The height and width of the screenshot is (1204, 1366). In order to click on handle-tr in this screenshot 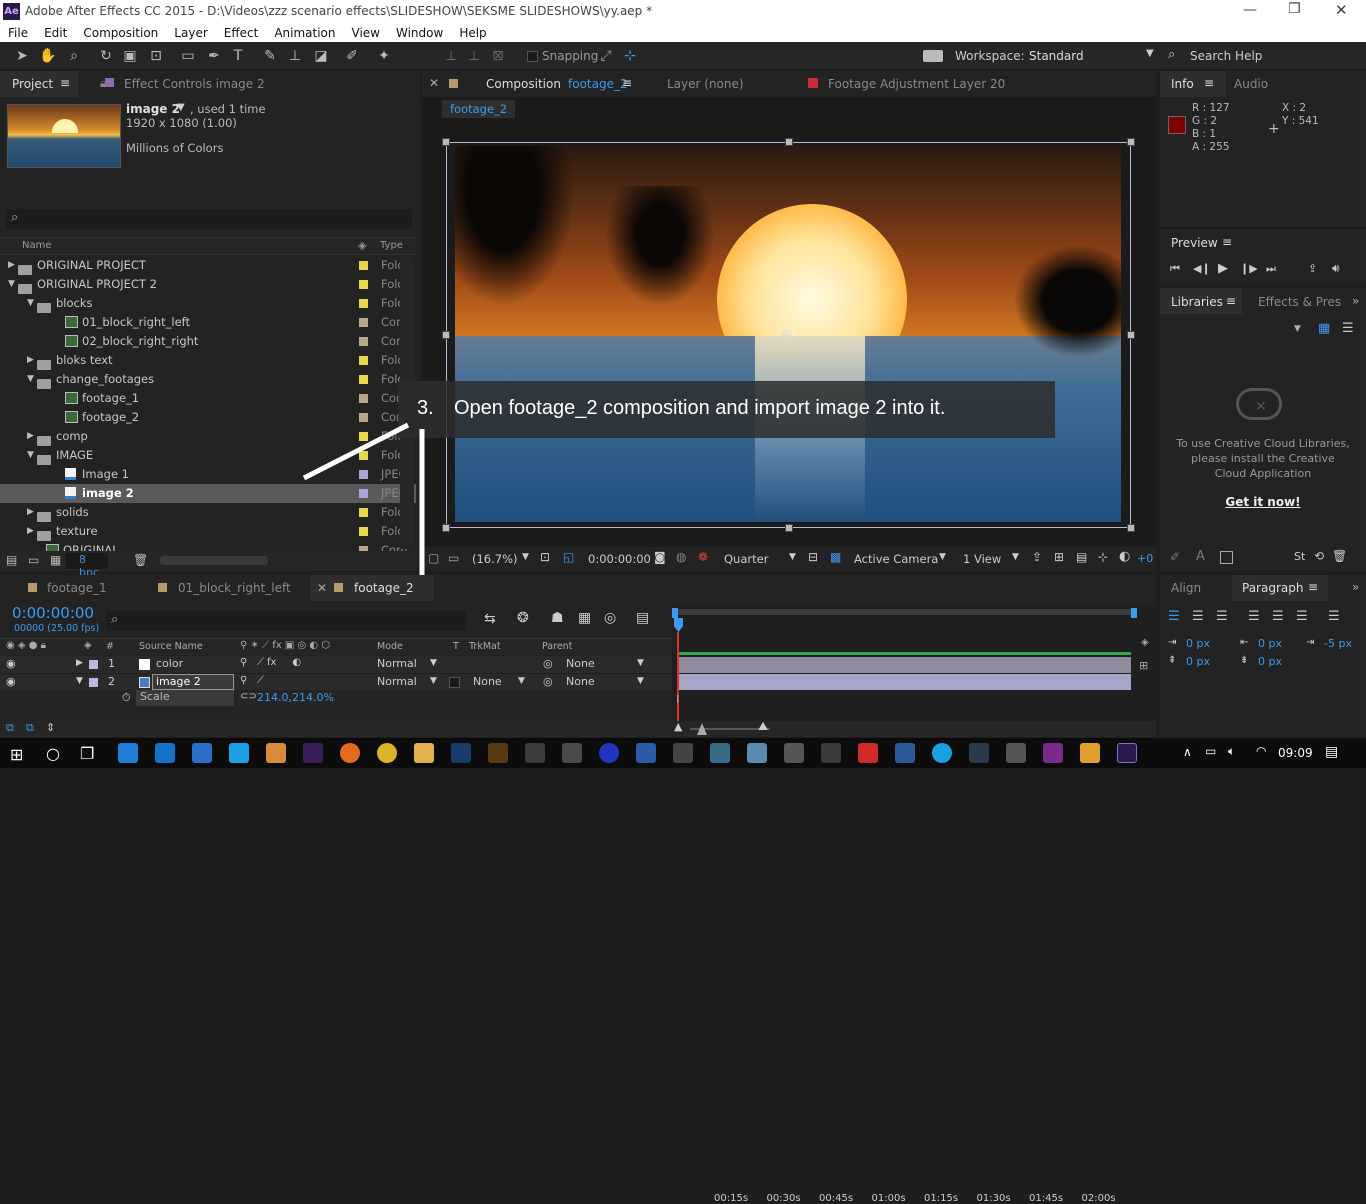, I will do `click(1131, 142)`.